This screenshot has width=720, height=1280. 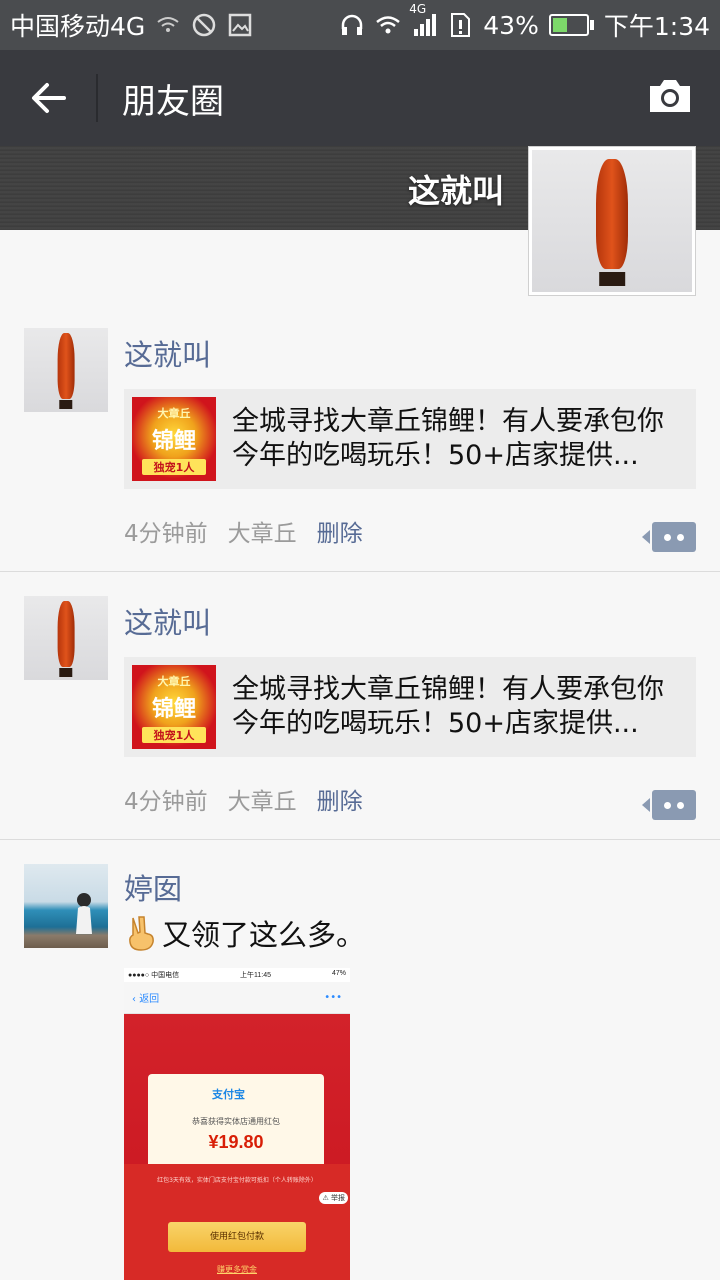 I want to click on image-back-label: ‹ 返回, so click(x=146, y=999).